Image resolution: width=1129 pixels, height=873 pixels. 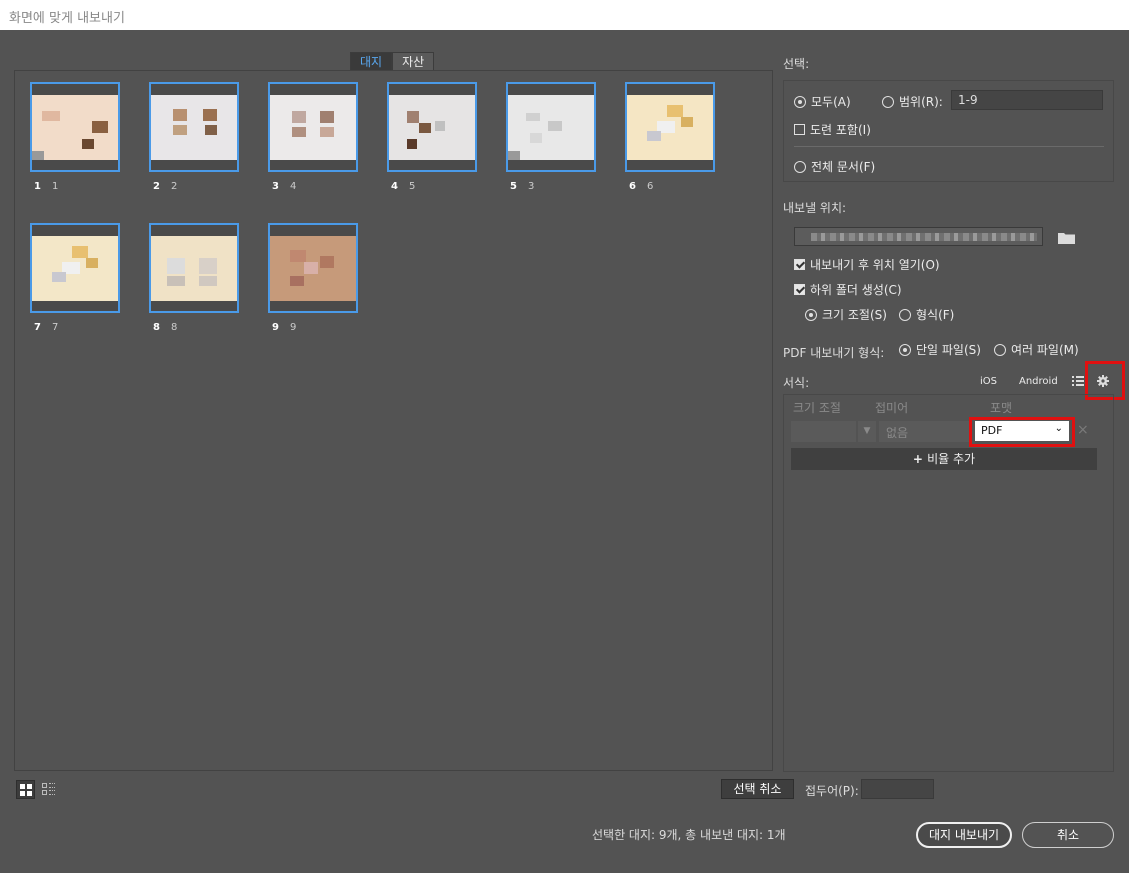 I want to click on divider, so click(x=949, y=146).